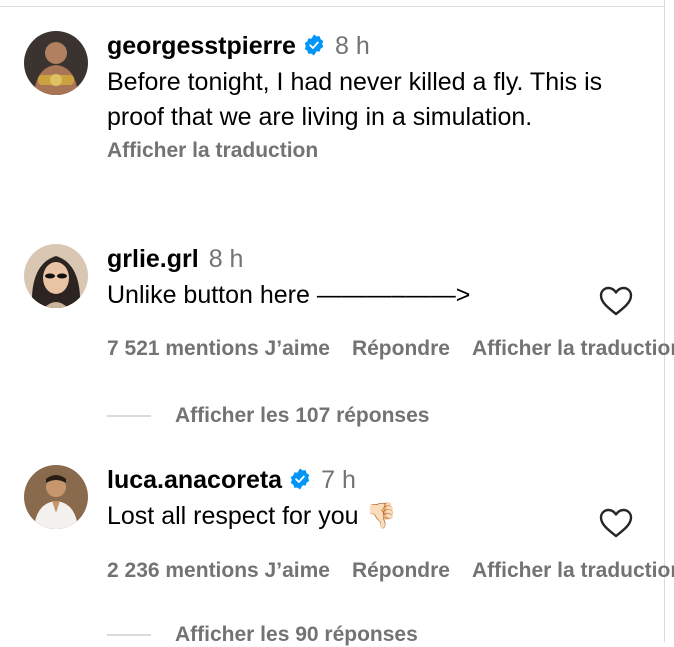  I want to click on view-replies-label: Afficher les 107 réponses, so click(302, 415).